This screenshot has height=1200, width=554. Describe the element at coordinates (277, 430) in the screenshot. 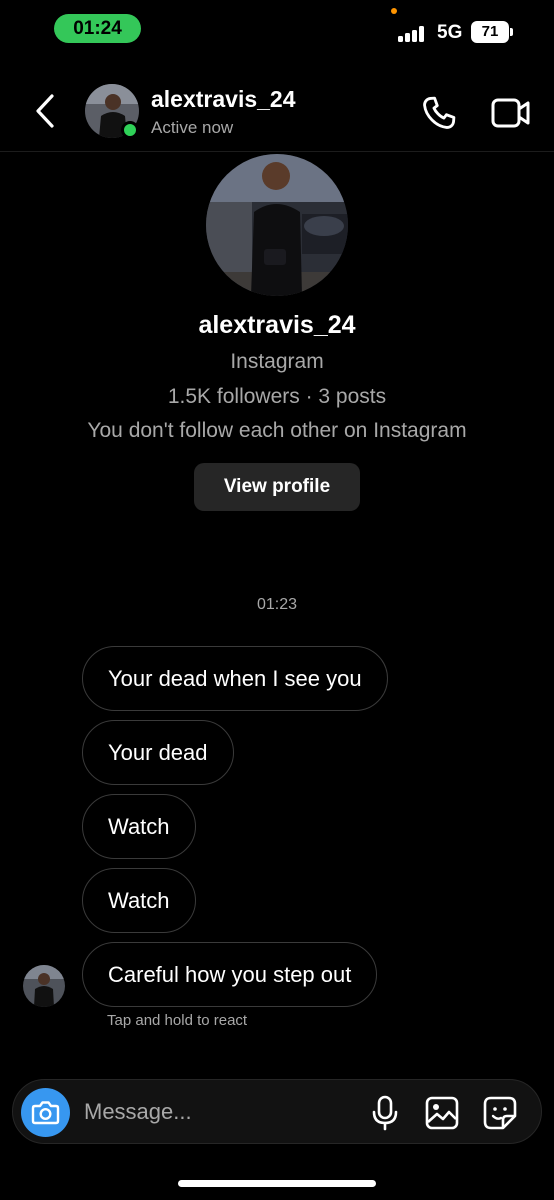

I see `profile-relationship: You don't follow each other on Instagram` at that location.